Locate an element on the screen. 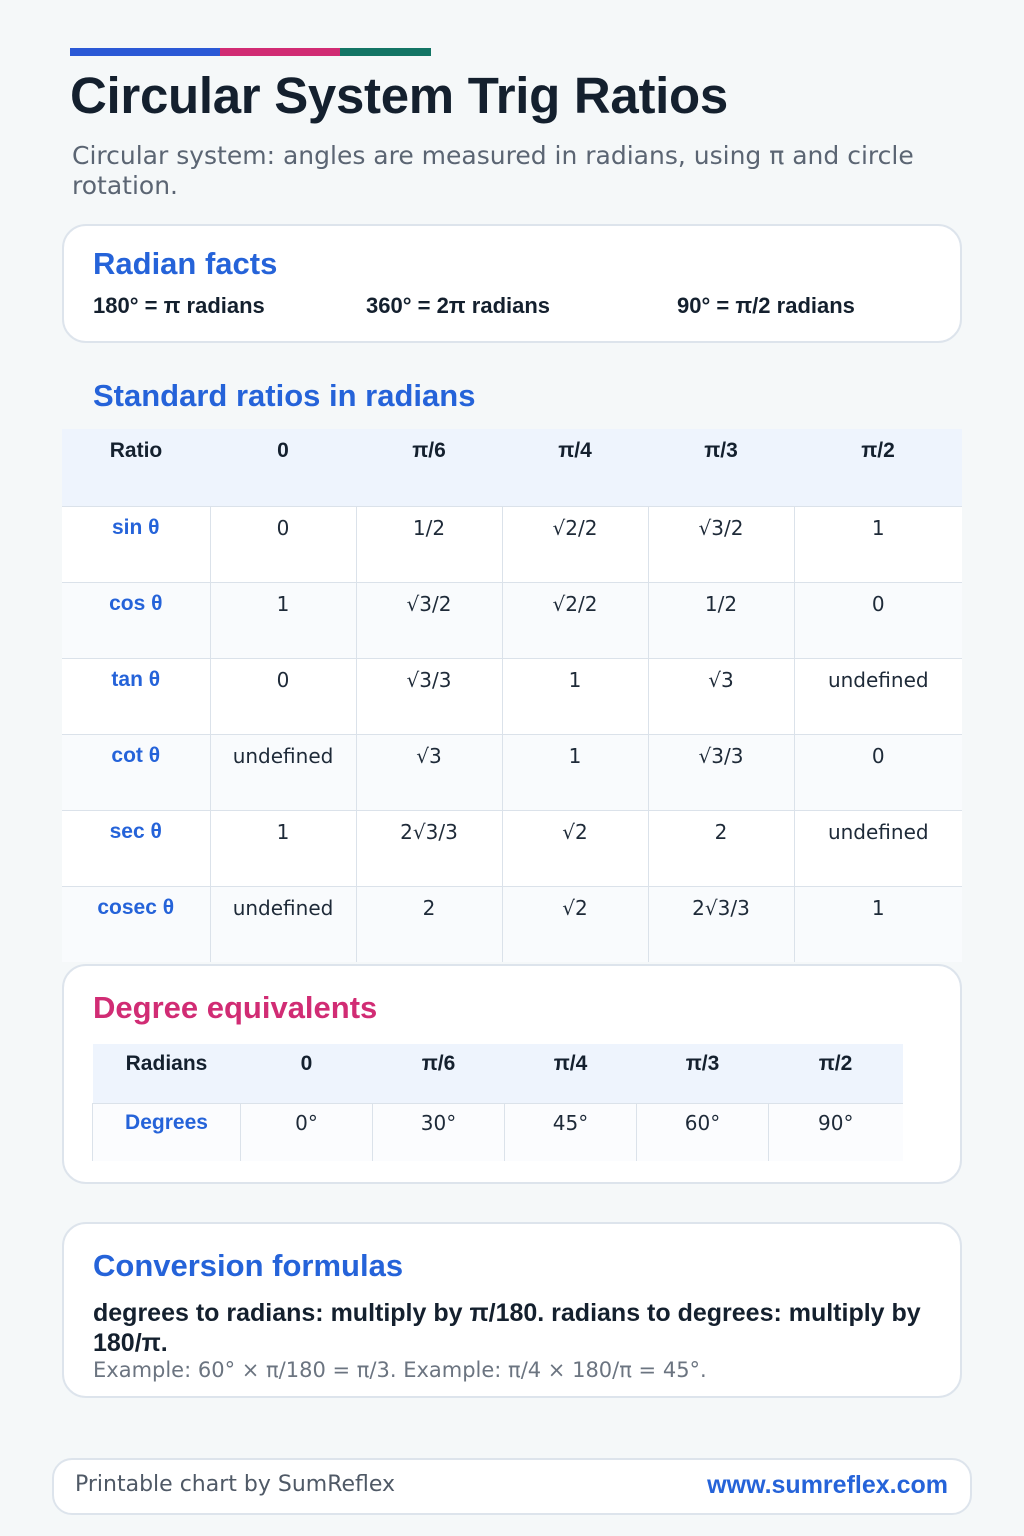 This screenshot has width=1024, height=1536. column-header: Radians is located at coordinates (166, 1073).